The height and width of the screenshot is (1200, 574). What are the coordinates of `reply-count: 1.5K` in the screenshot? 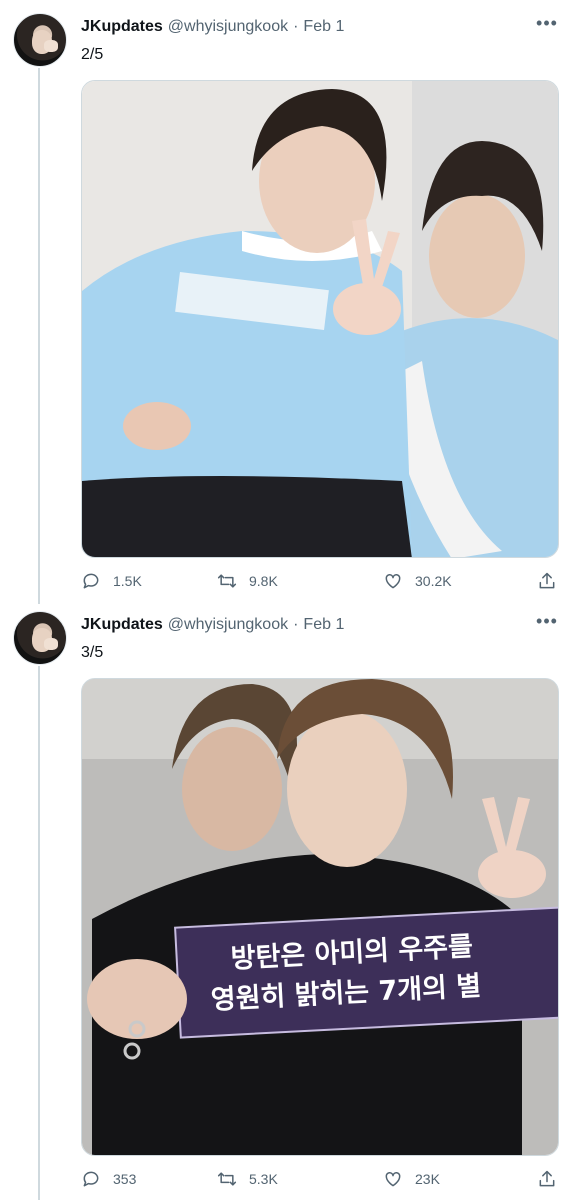 It's located at (127, 581).